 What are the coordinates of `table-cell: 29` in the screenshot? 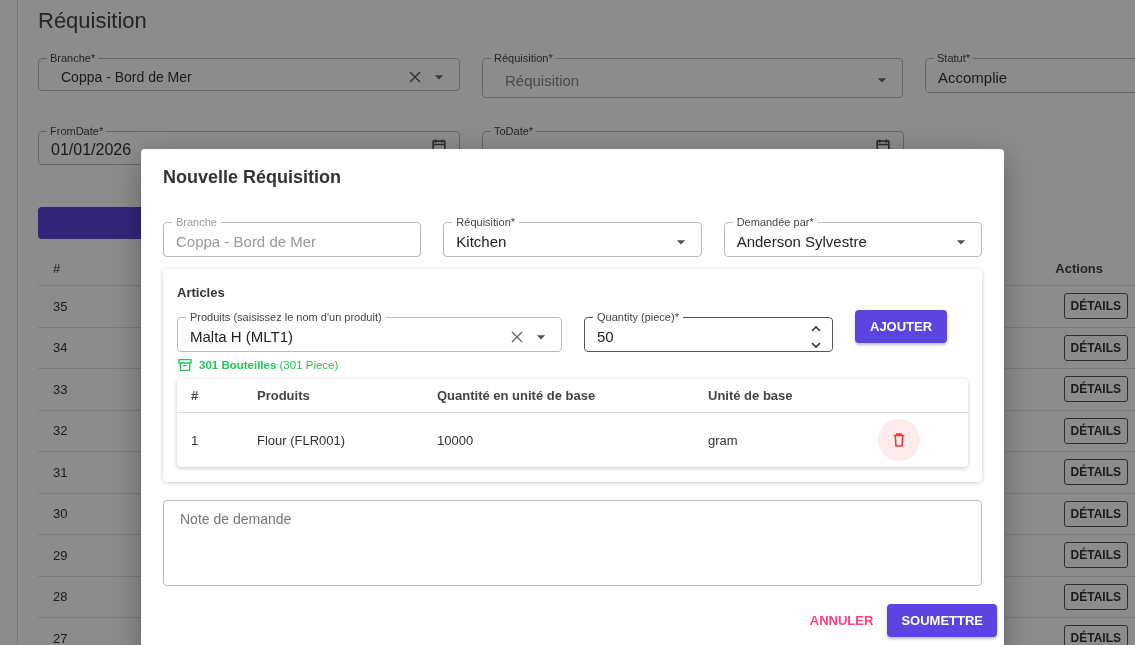 It's located at (60, 555).